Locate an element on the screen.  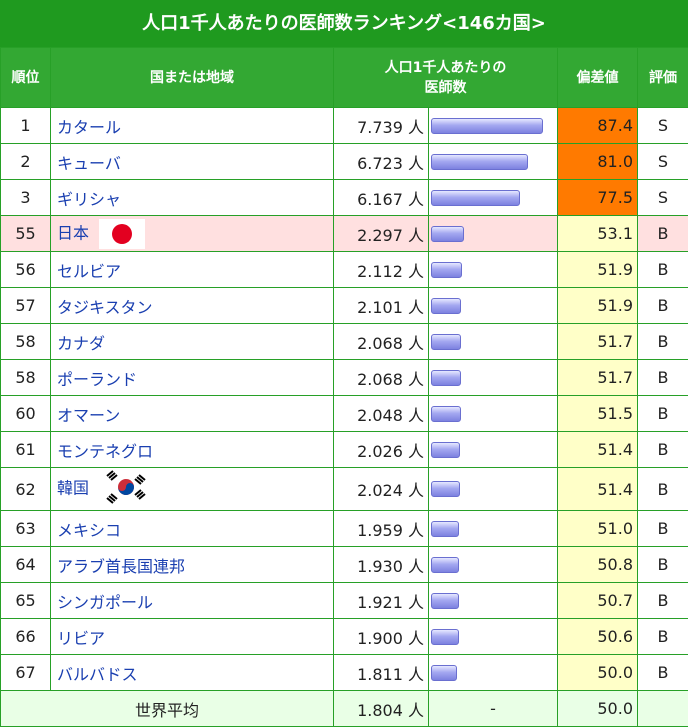
country-link: カナダ is located at coordinates (81, 343).